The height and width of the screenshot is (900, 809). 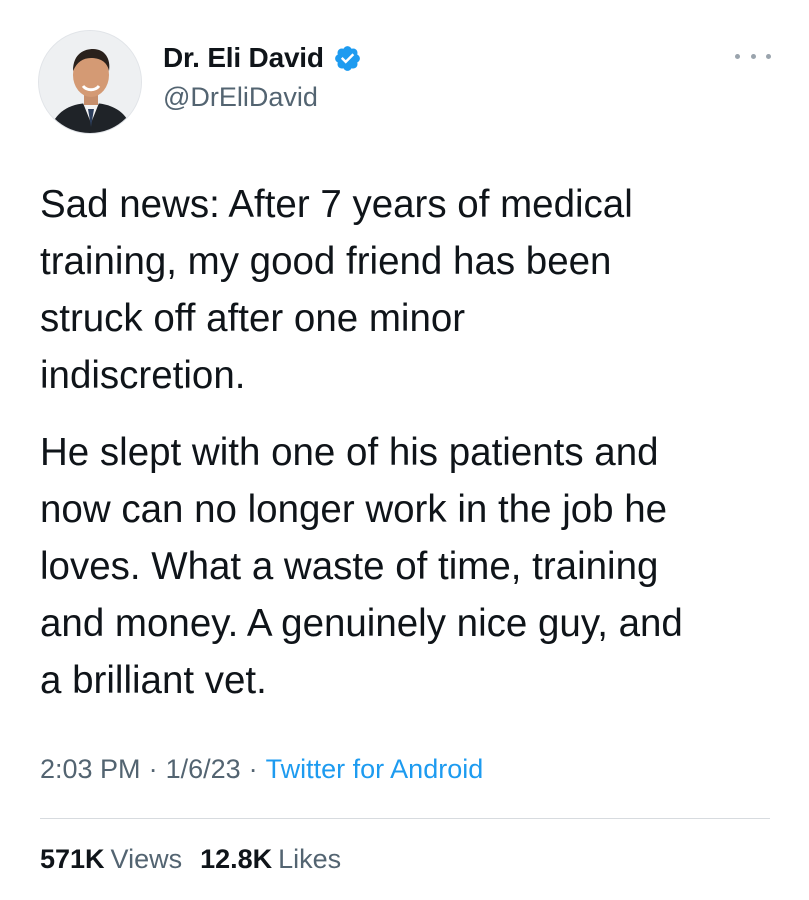 I want to click on views-count: 571K, so click(x=72, y=859).